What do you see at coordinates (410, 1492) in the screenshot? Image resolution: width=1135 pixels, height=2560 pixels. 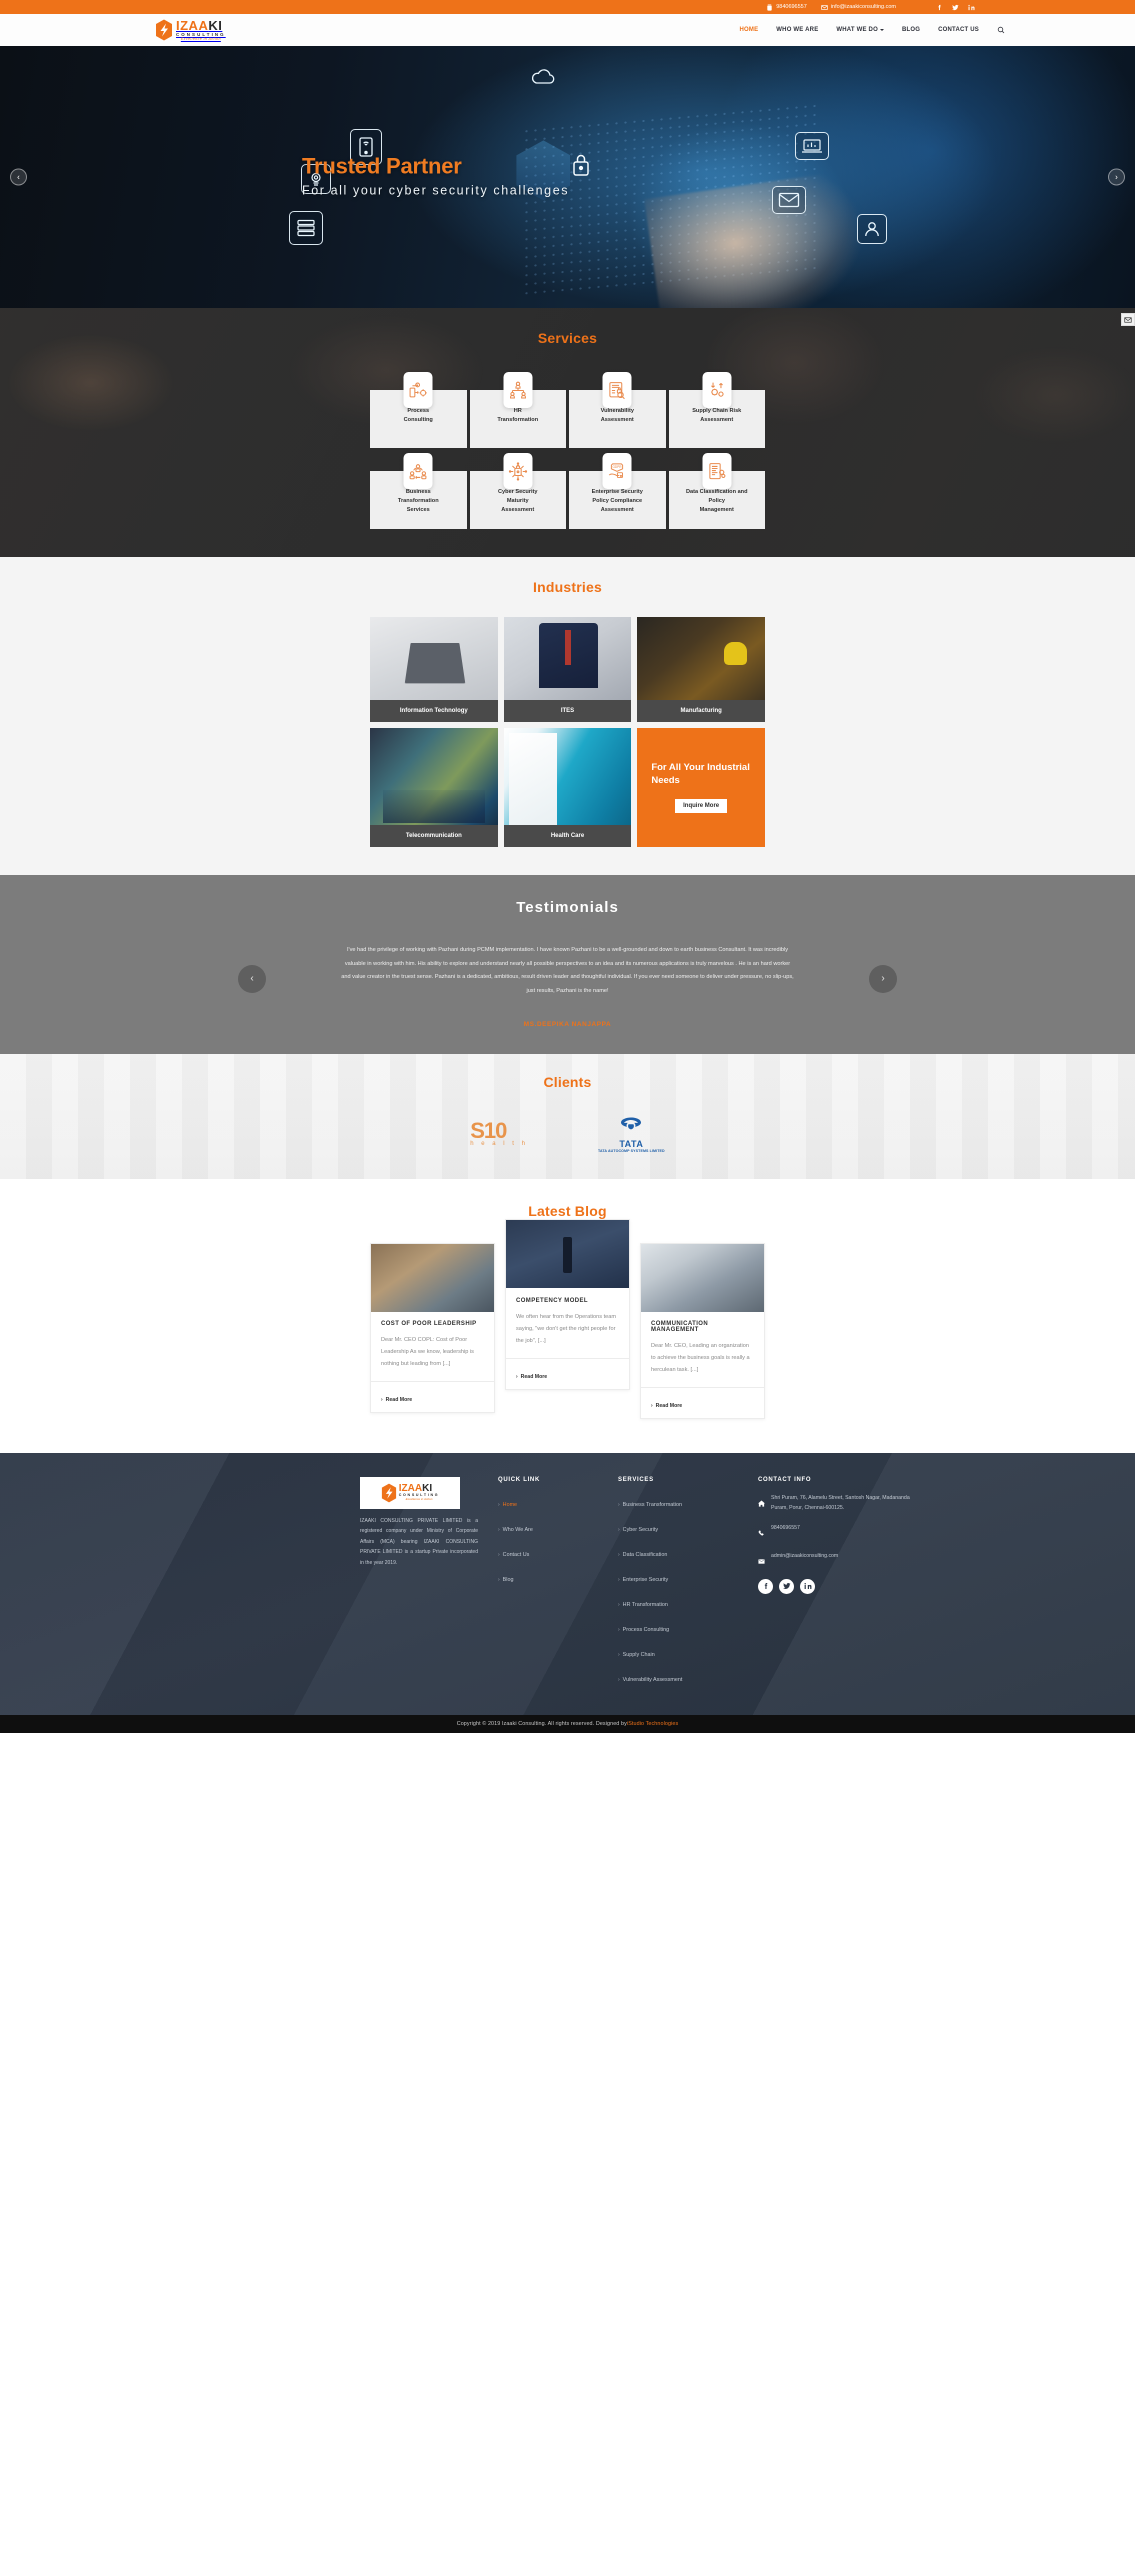 I see `footer-logo: IZAAKI CONSULTING Excellence in Action` at bounding box center [410, 1492].